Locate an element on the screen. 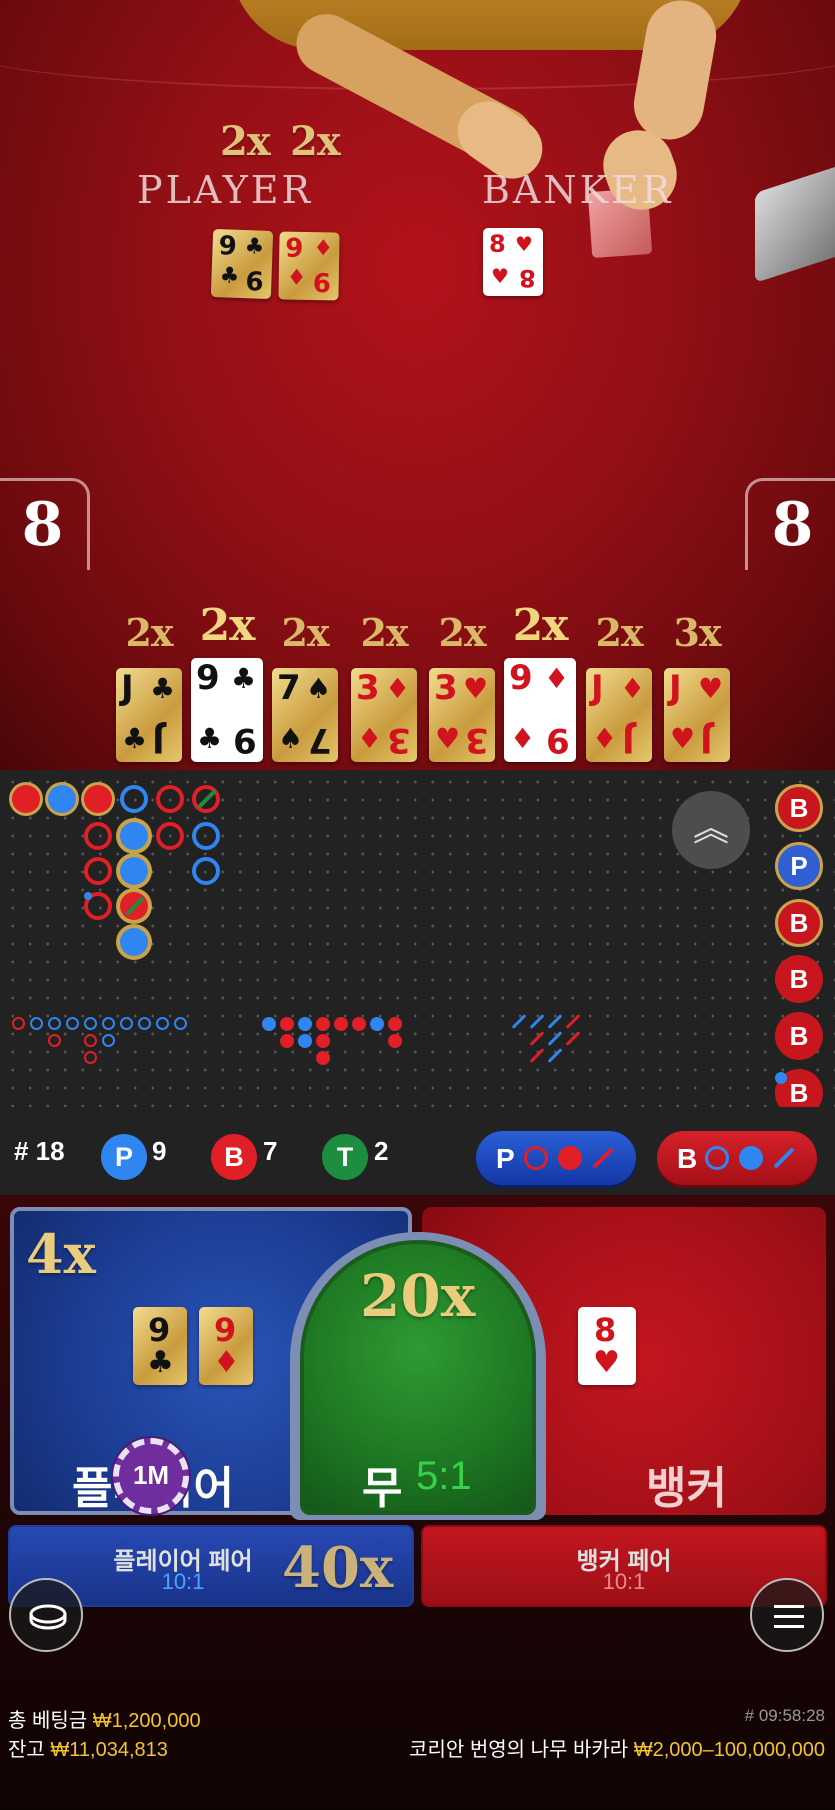  banker-bet-label: 뱅커 is located at coordinates (686, 1488).